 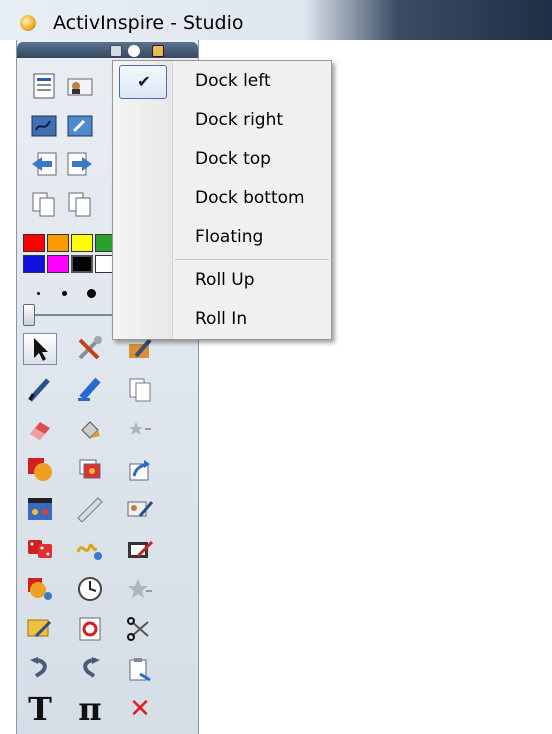 What do you see at coordinates (40, 549) in the screenshot?
I see `dice-button` at bounding box center [40, 549].